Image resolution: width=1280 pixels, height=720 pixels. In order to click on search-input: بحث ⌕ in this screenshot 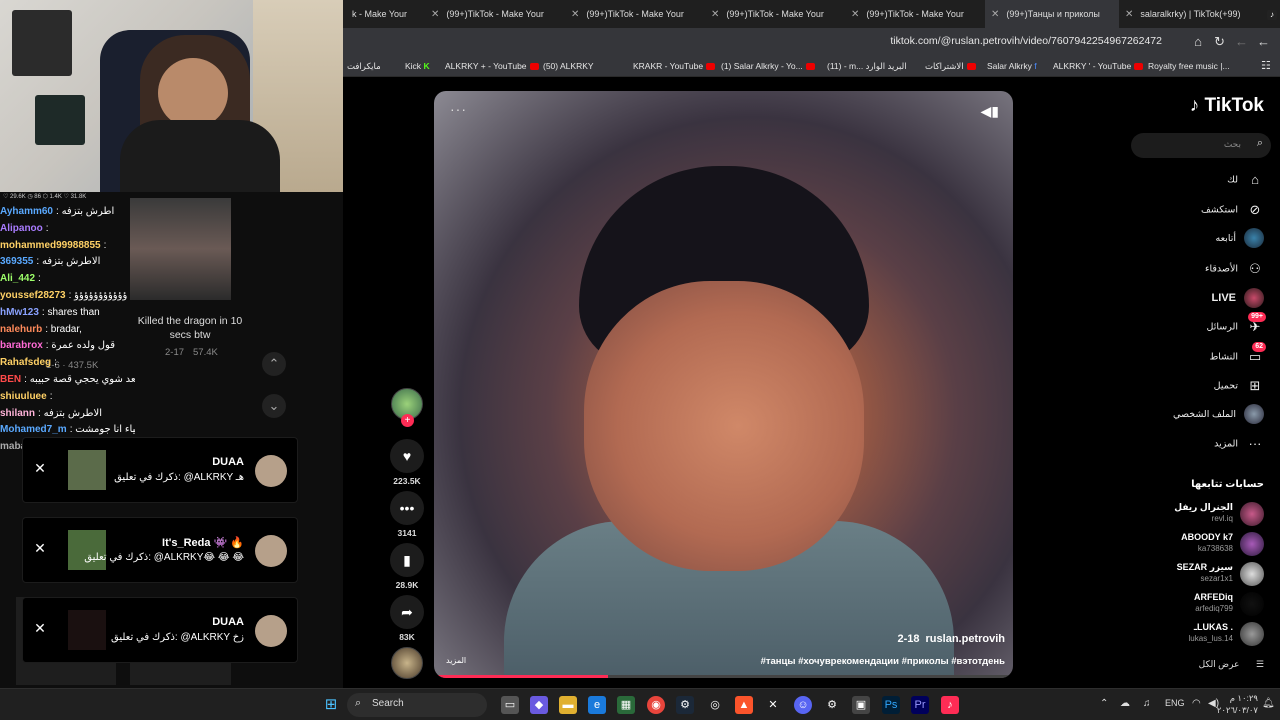, I will do `click(1201, 145)`.